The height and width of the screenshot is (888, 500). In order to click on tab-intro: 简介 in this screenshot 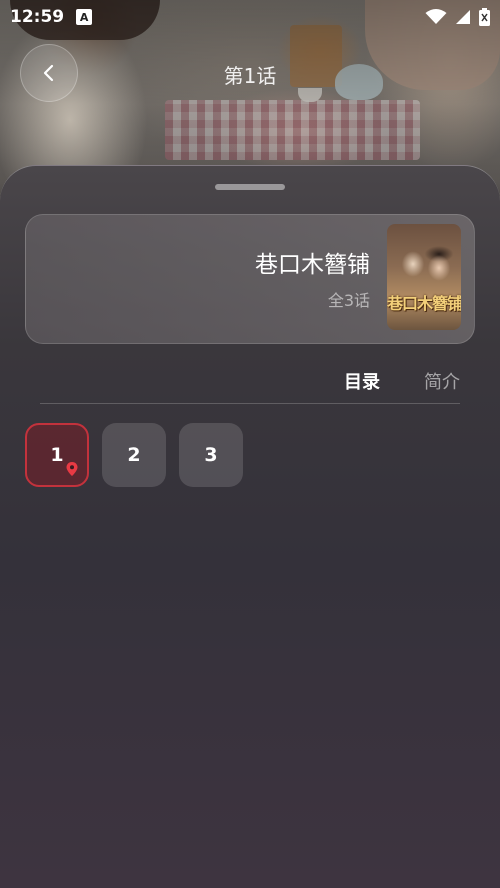, I will do `click(442, 381)`.